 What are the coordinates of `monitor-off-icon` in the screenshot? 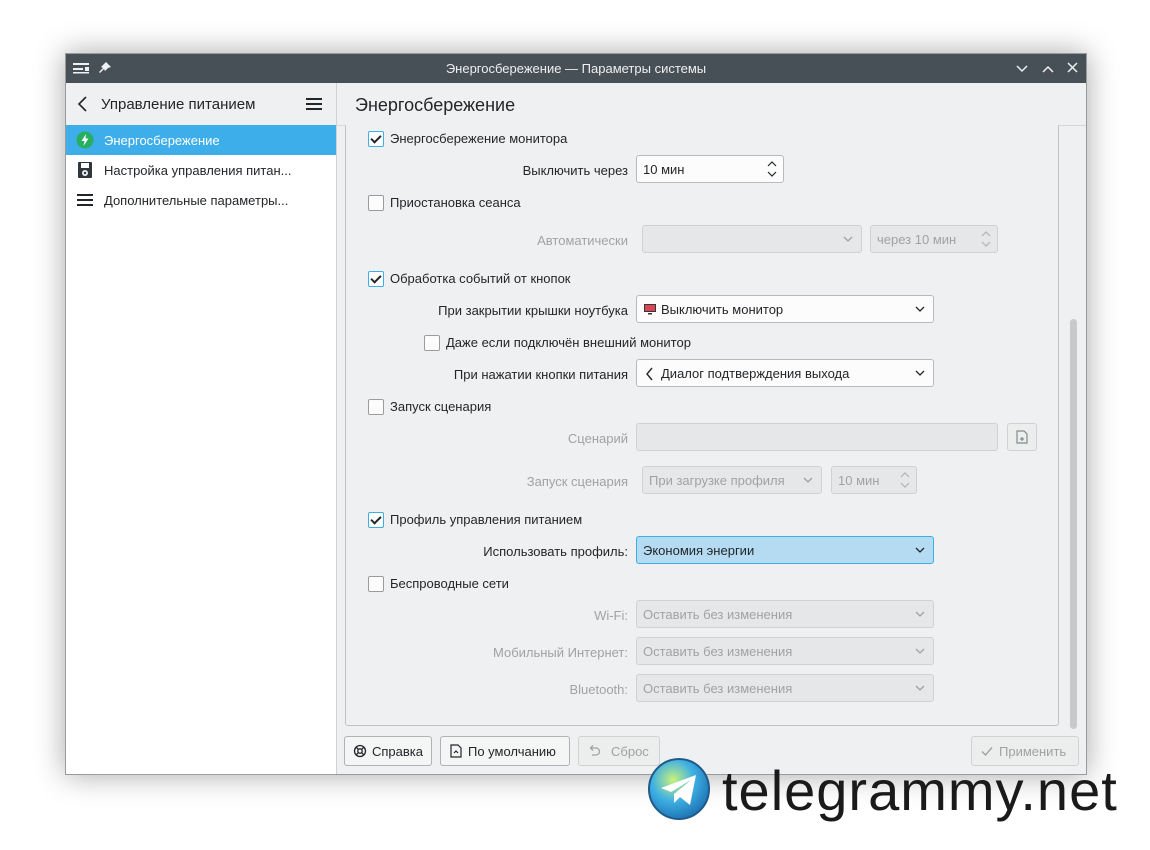 It's located at (650, 309).